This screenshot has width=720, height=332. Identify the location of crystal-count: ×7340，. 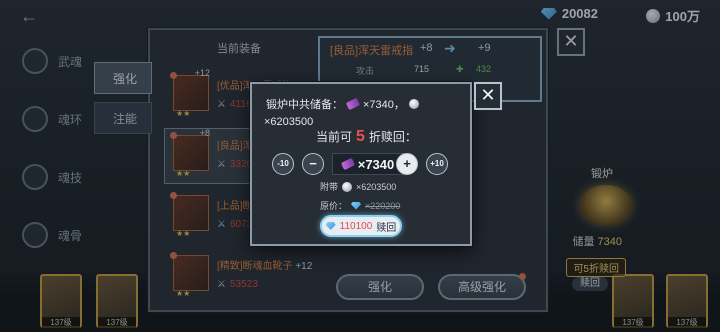
(384, 105).